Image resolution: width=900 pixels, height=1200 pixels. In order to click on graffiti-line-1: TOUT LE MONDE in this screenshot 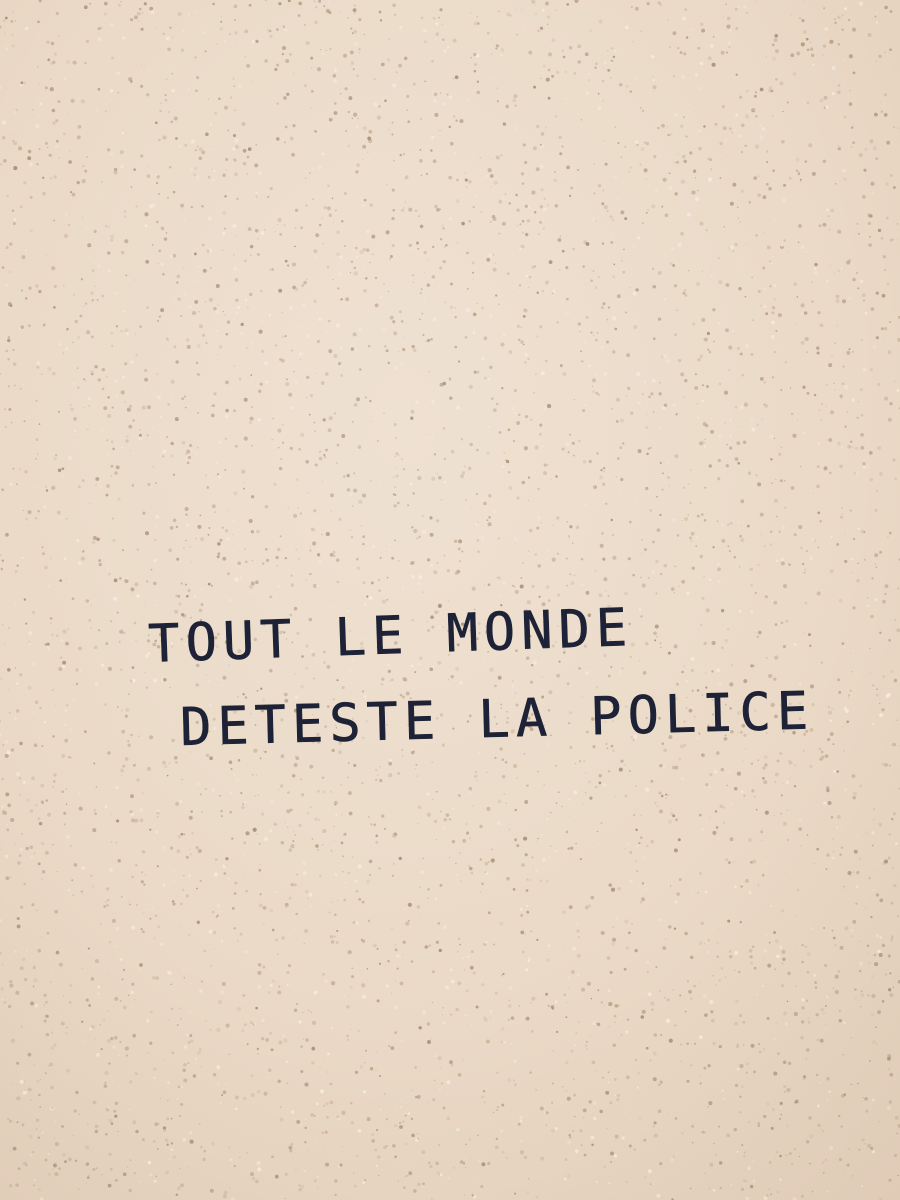, I will do `click(390, 636)`.